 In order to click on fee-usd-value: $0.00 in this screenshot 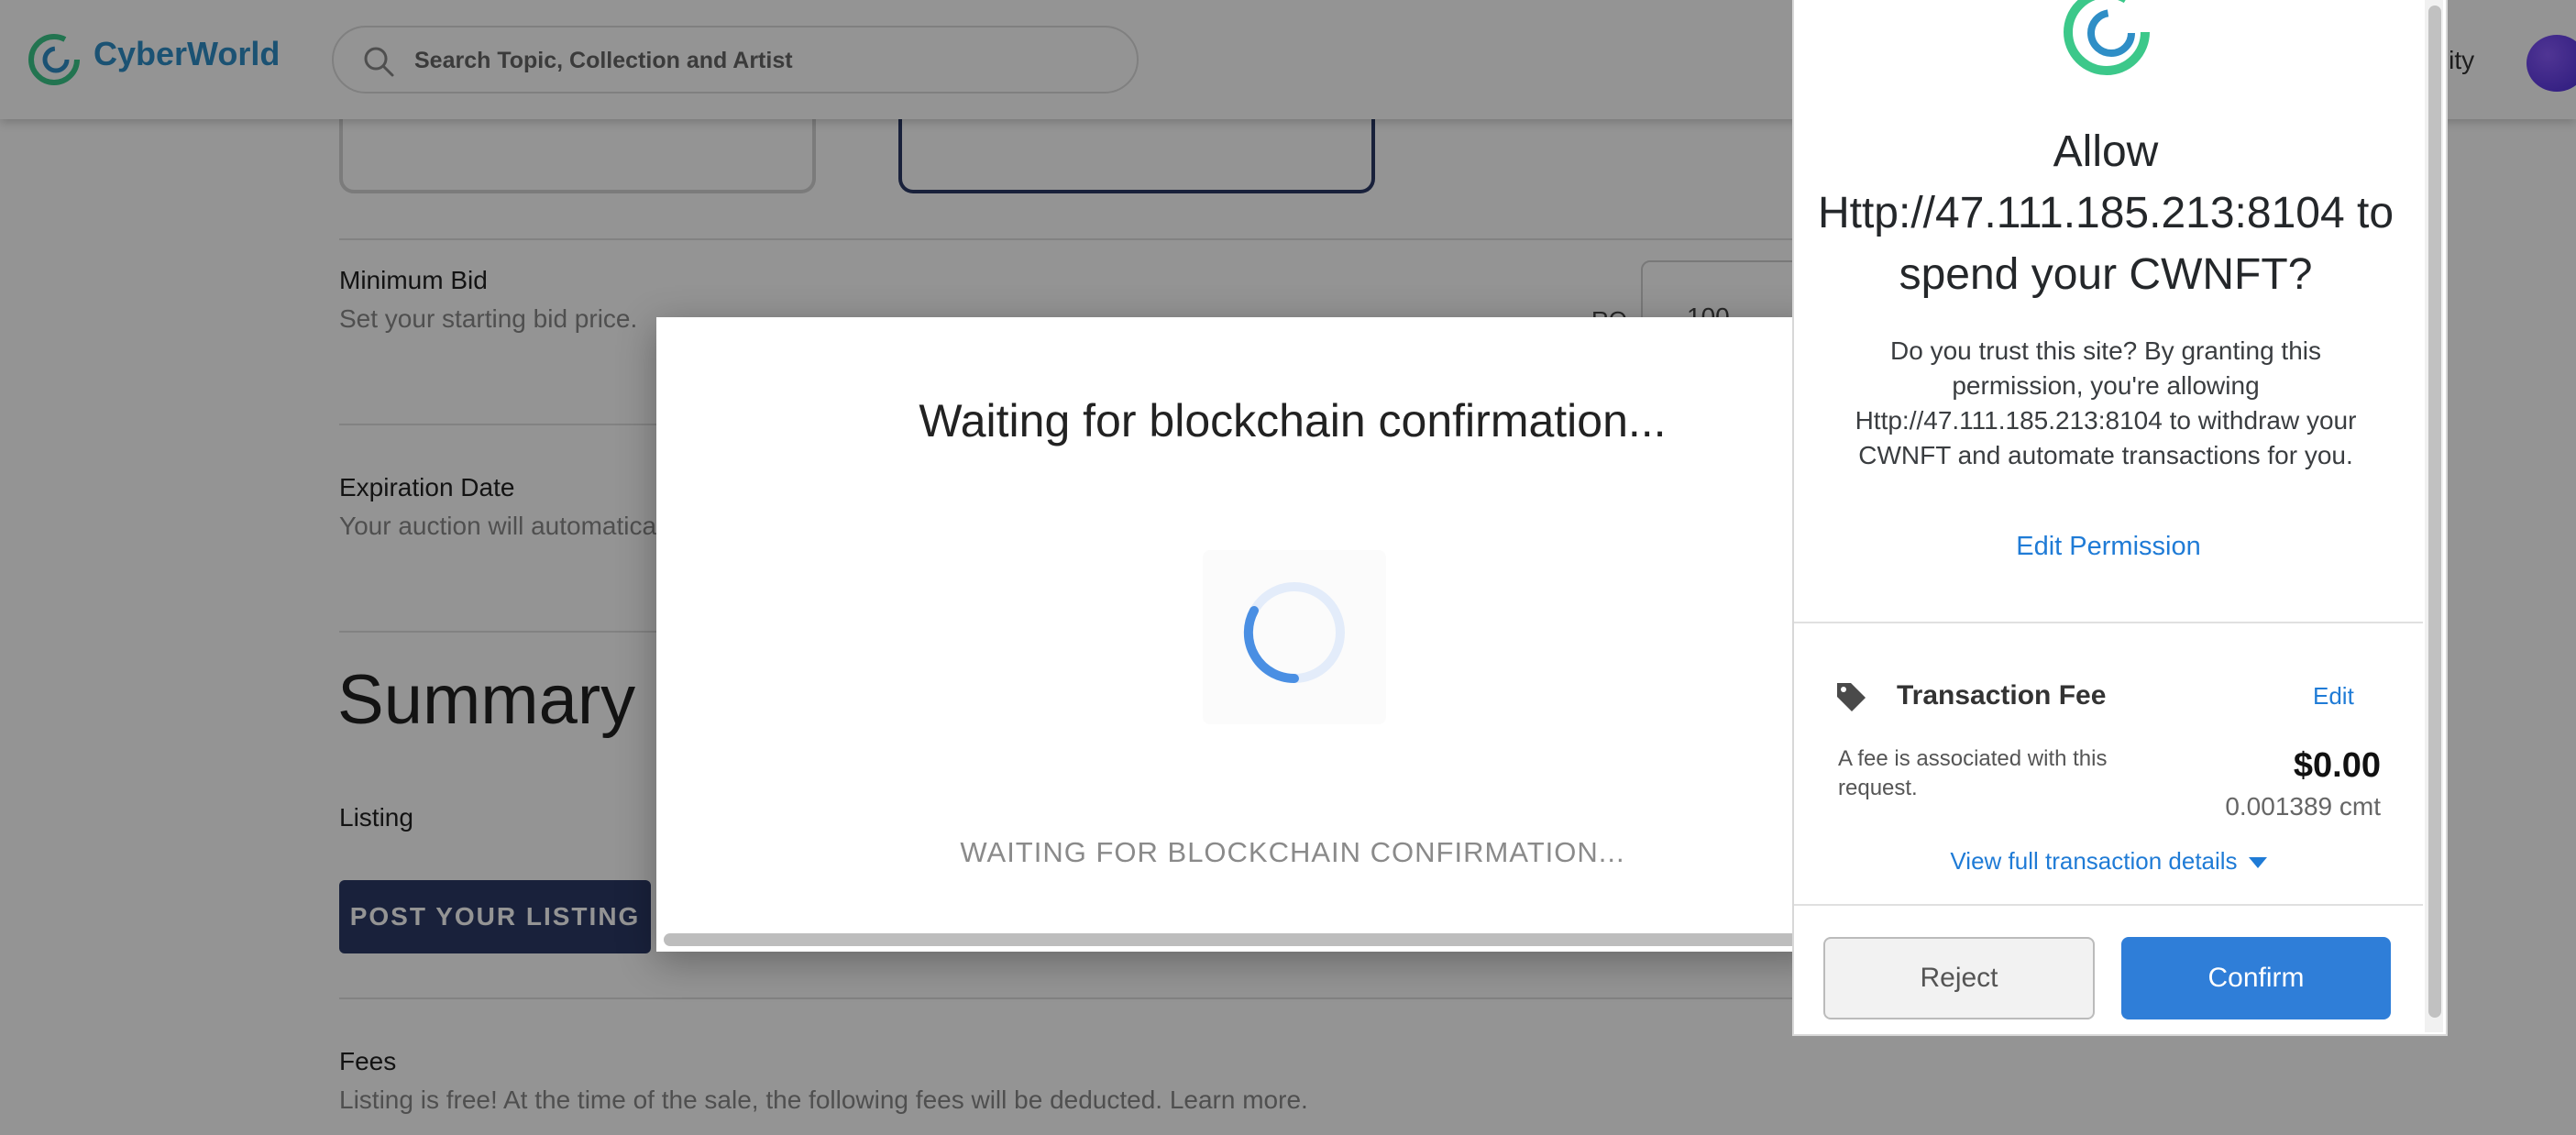, I will do `click(2337, 766)`.